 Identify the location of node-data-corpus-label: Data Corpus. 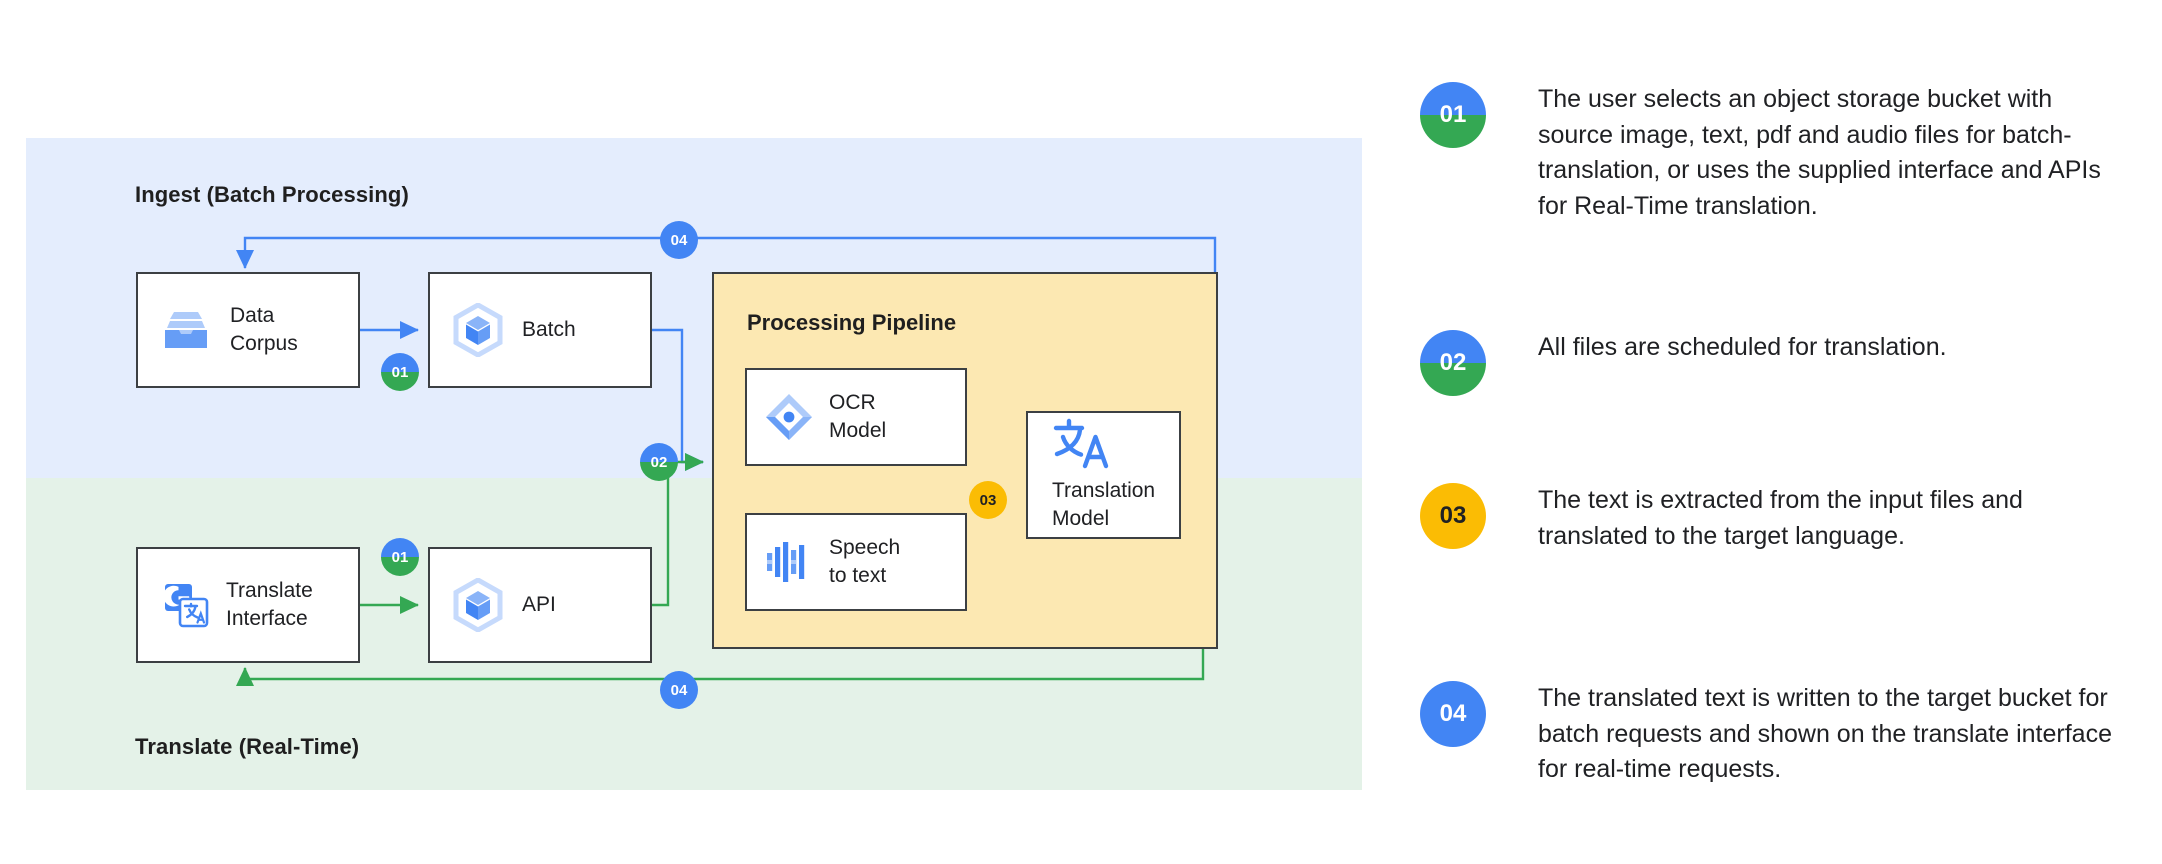
(264, 329).